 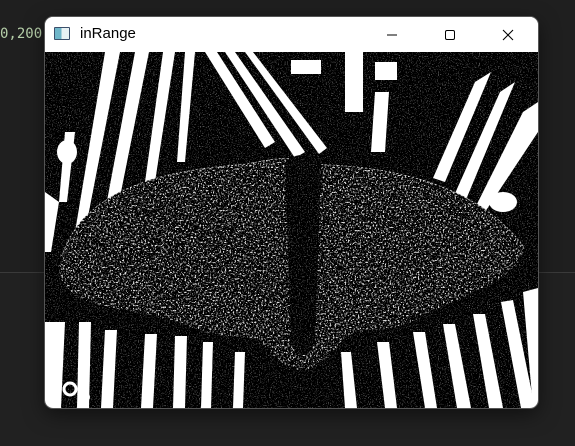 I want to click on minimize-button, so click(x=392, y=34).